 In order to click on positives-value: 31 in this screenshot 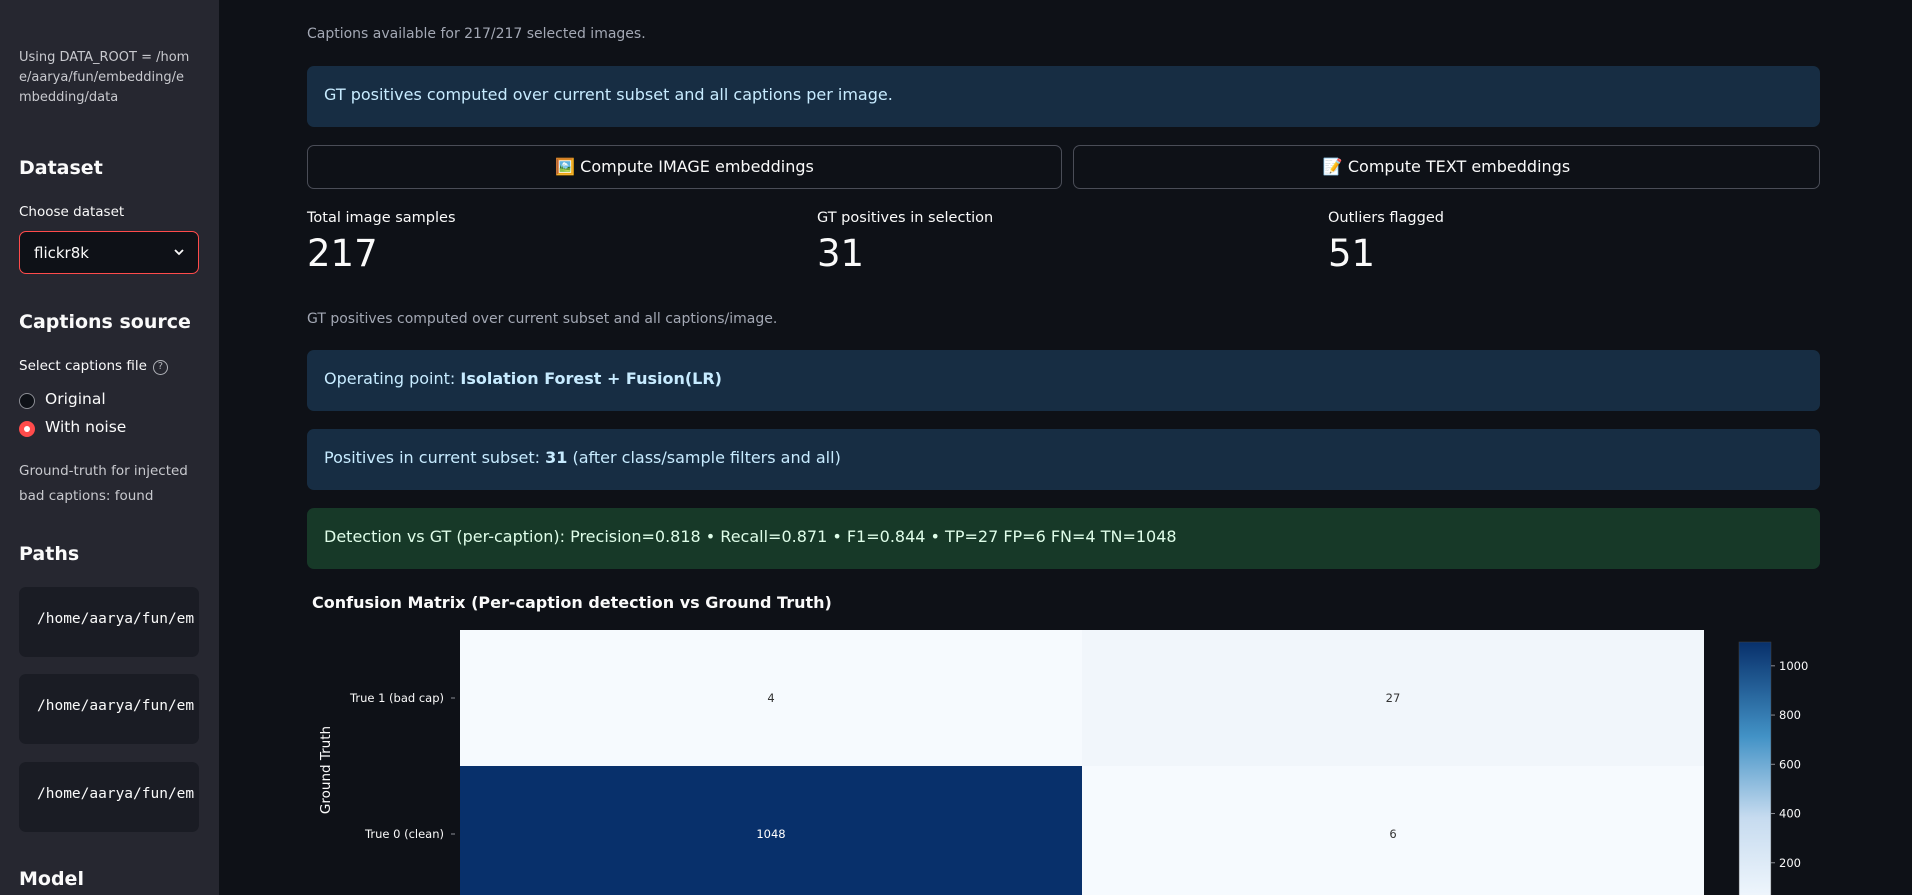, I will do `click(556, 457)`.